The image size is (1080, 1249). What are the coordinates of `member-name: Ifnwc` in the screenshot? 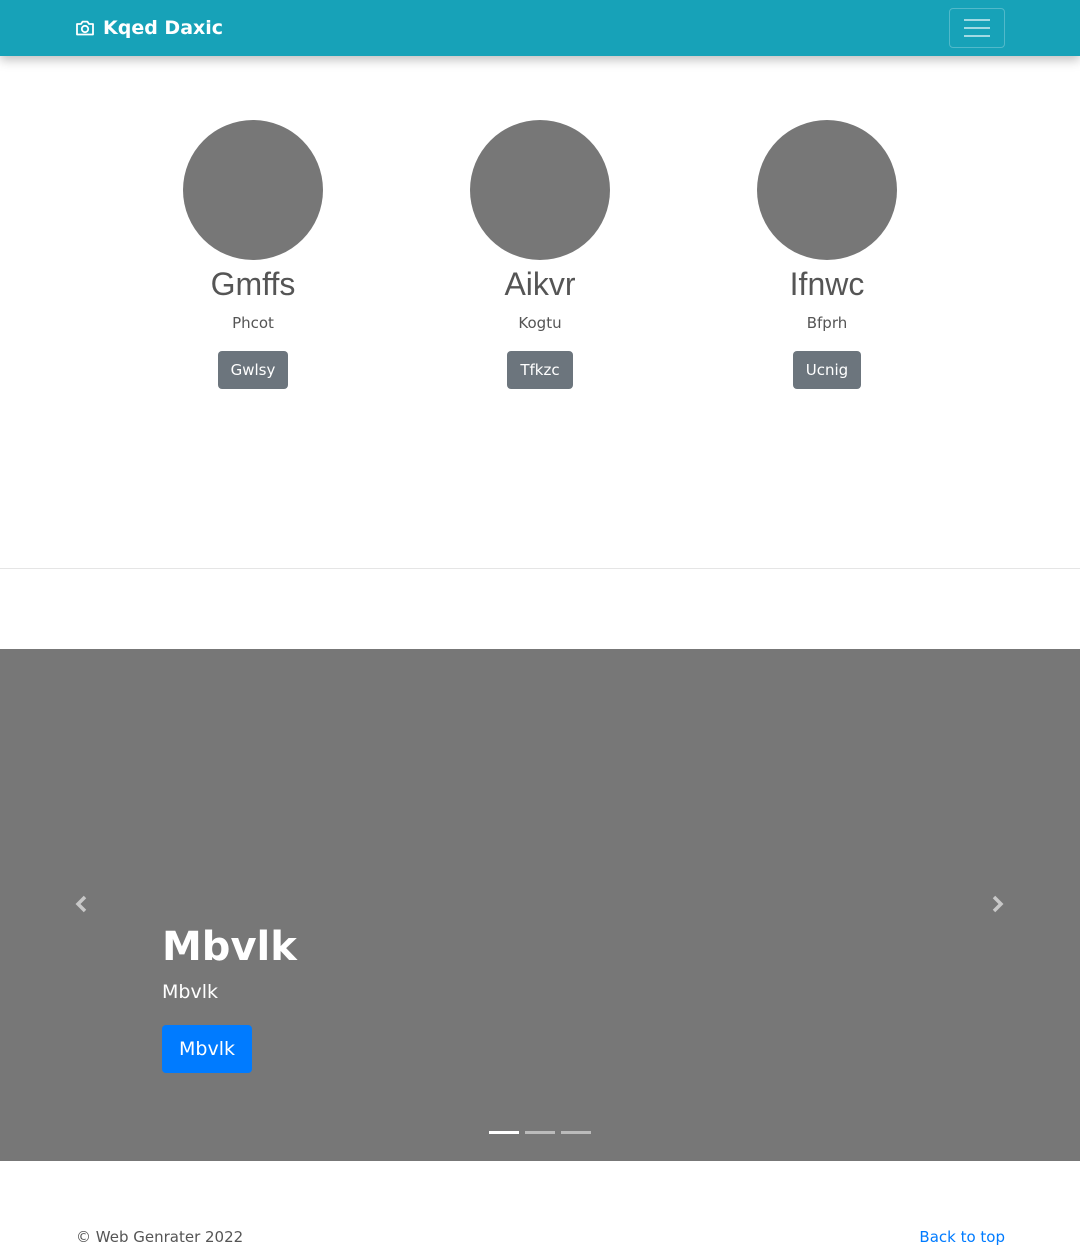 It's located at (827, 284).